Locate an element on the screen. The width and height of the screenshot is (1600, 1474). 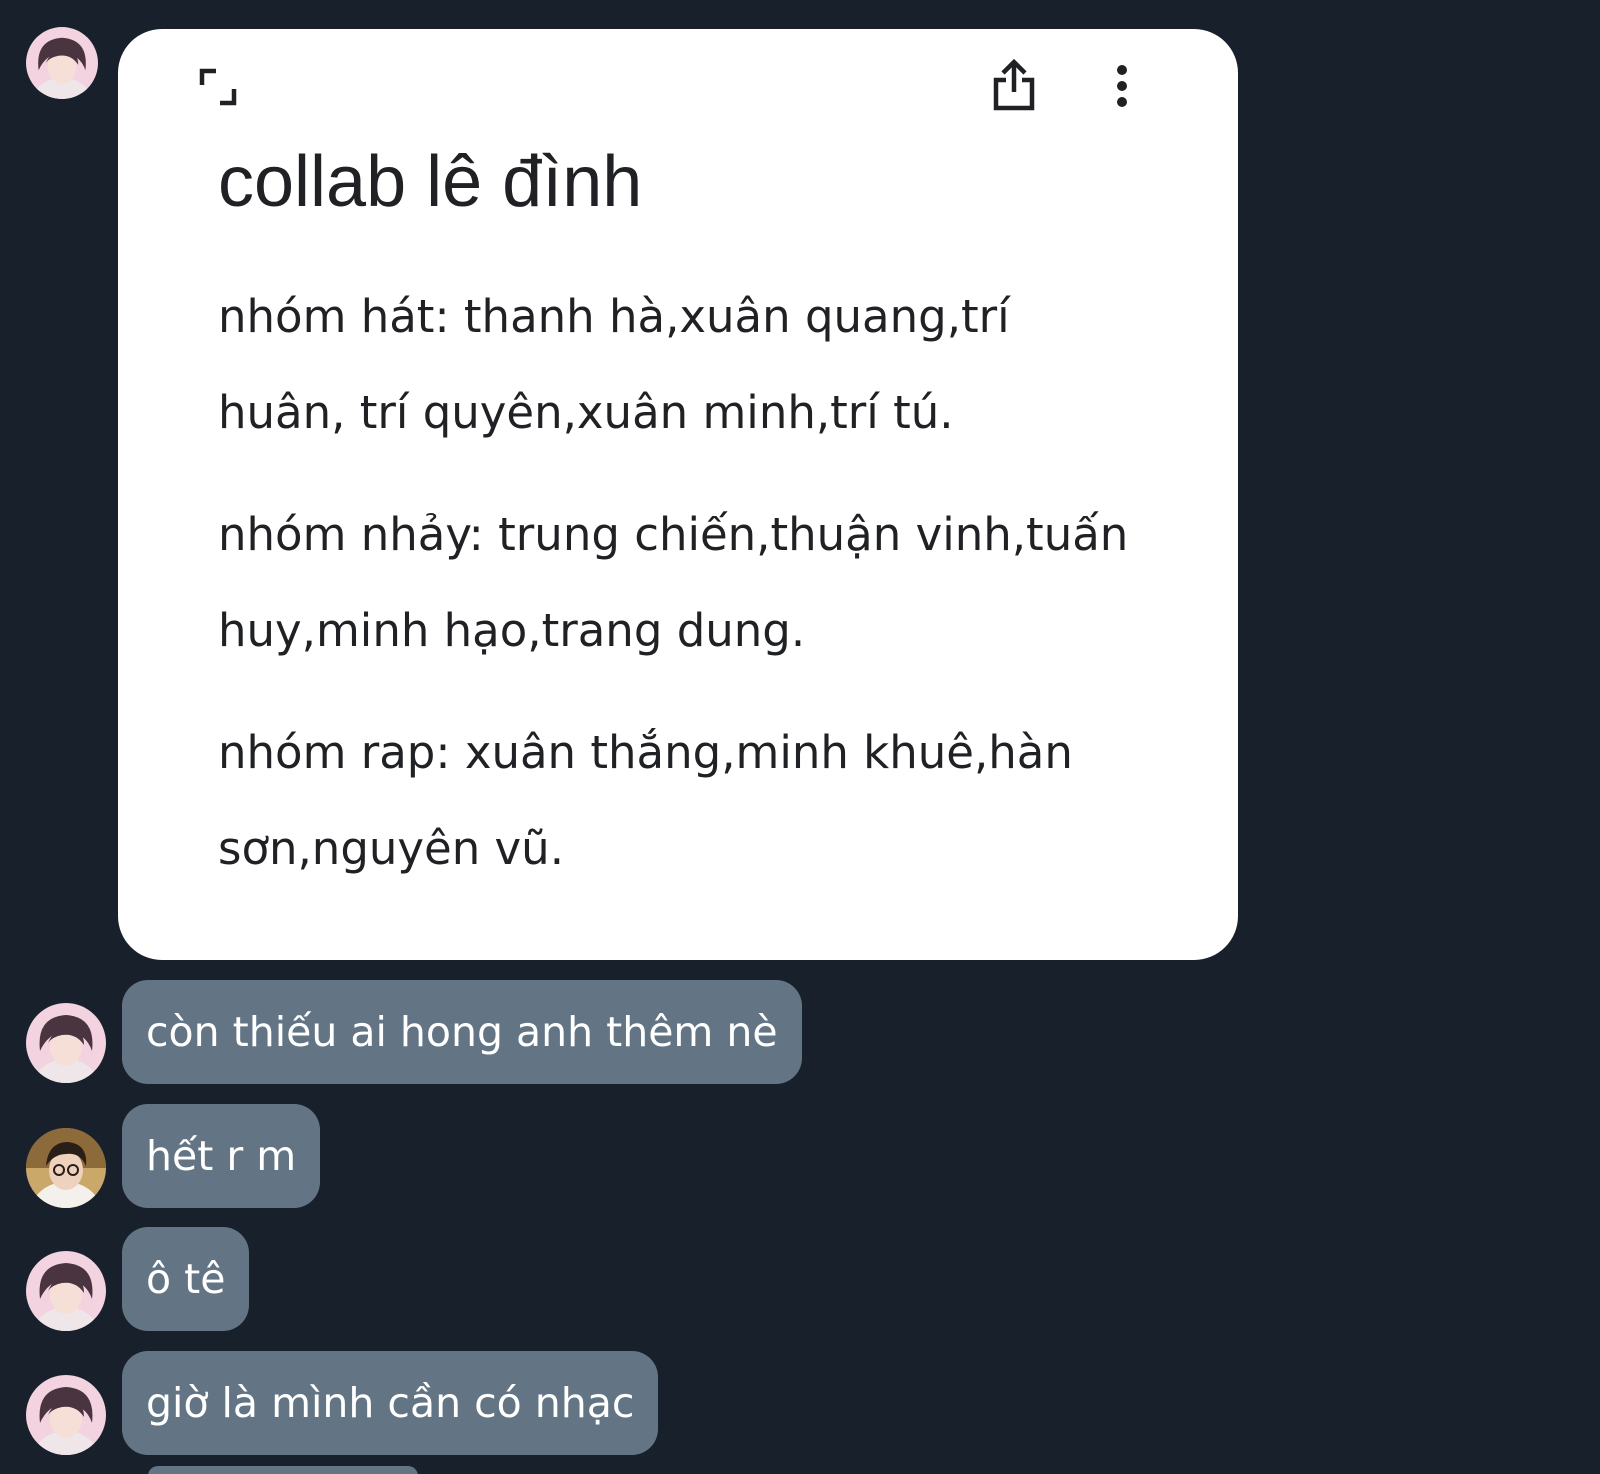
more-vert-icon is located at coordinates (1122, 86).